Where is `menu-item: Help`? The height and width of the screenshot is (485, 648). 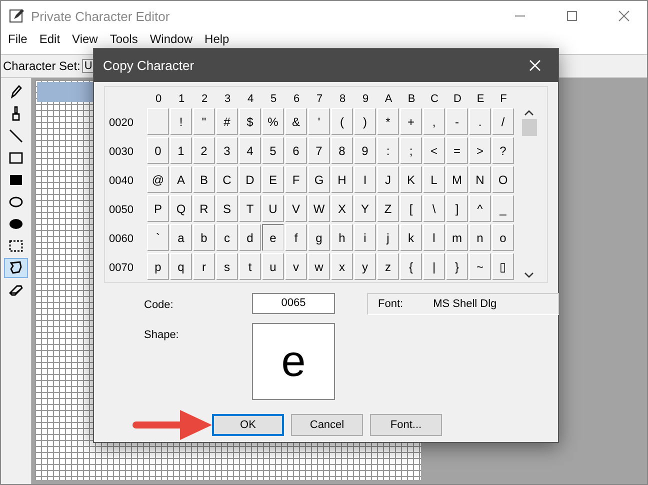 menu-item: Help is located at coordinates (217, 39).